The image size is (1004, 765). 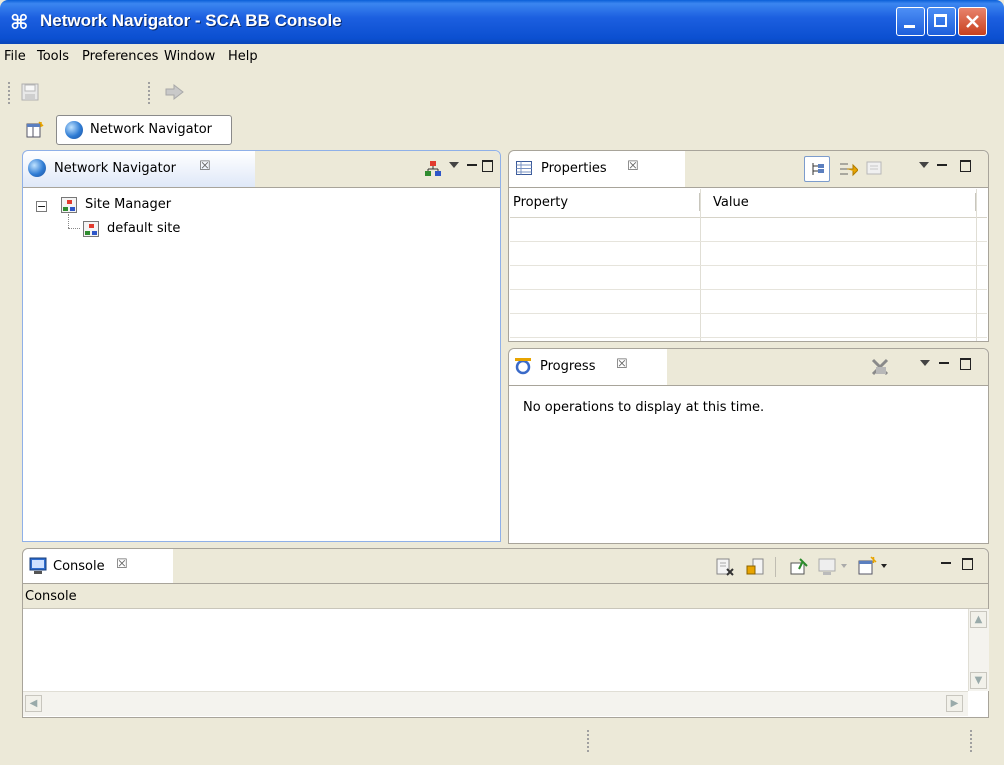 I want to click on tab-properties: Properties ☒, so click(x=597, y=169).